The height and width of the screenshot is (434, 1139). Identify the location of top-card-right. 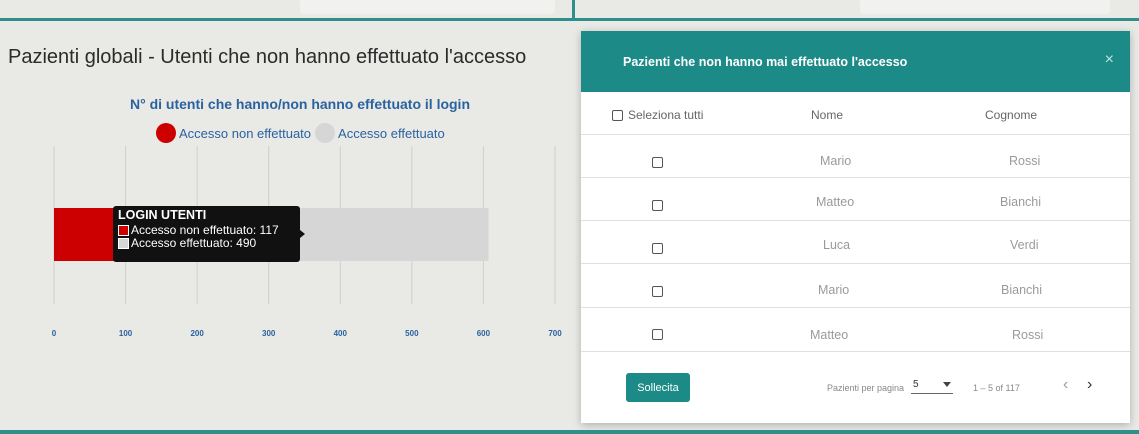
(985, 7).